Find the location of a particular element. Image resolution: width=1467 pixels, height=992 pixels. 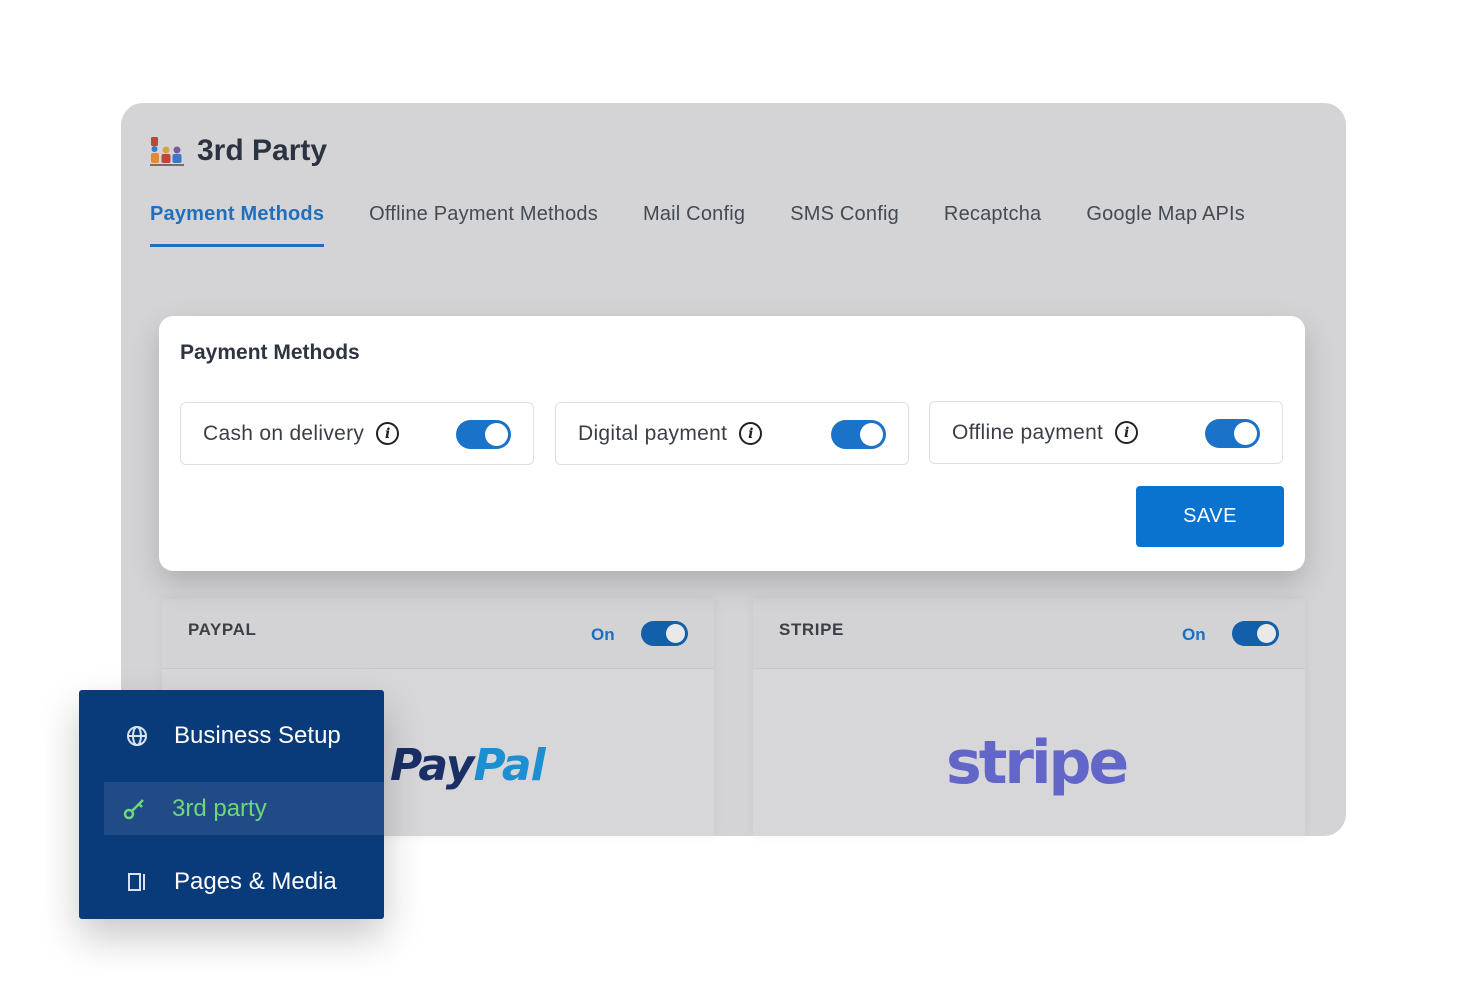

method-offline-payment: Offline payment i is located at coordinates (1106, 432).